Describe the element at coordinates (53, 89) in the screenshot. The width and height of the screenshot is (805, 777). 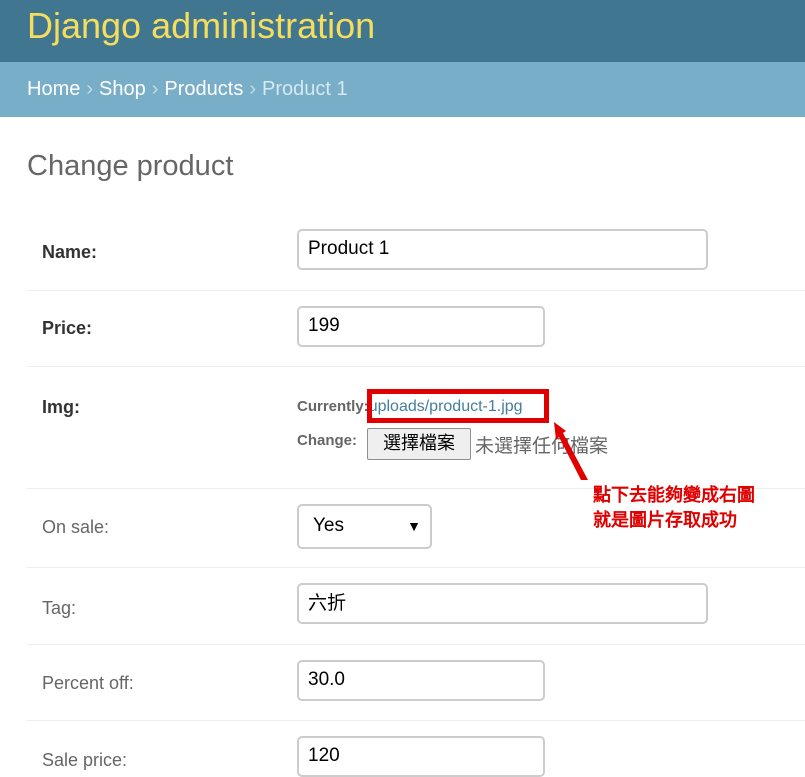
I see `breadcrumb-home-link: Home` at that location.